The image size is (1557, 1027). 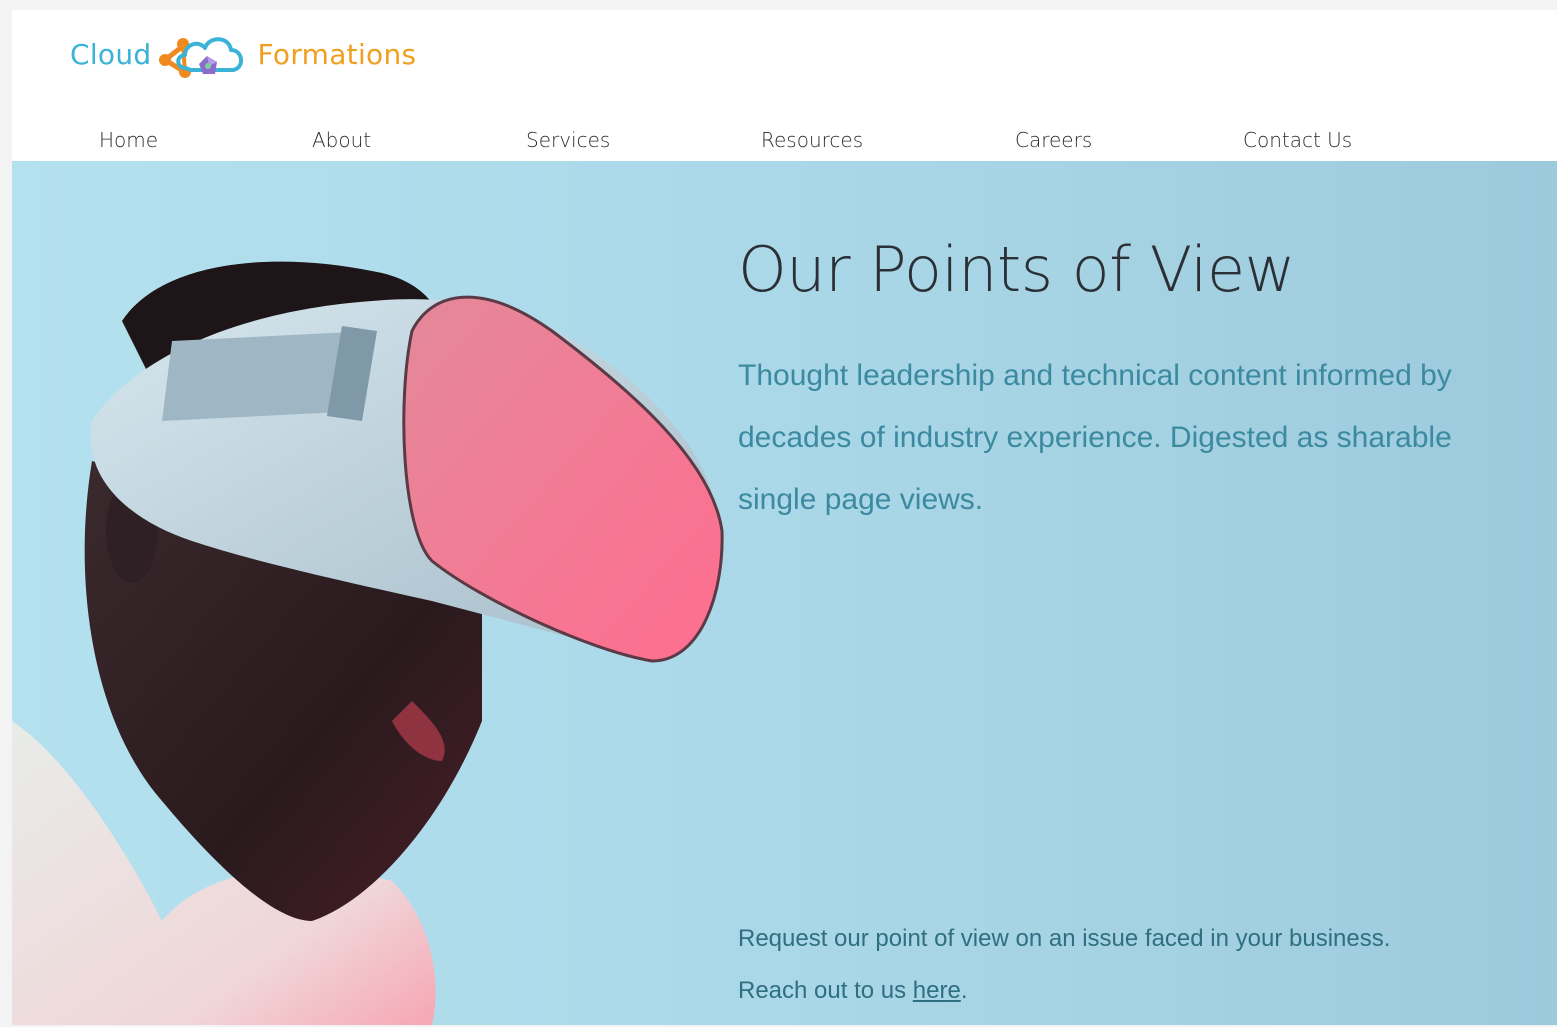 What do you see at coordinates (825, 990) in the screenshot?
I see `cta-reach-out-text: Reach out to us` at bounding box center [825, 990].